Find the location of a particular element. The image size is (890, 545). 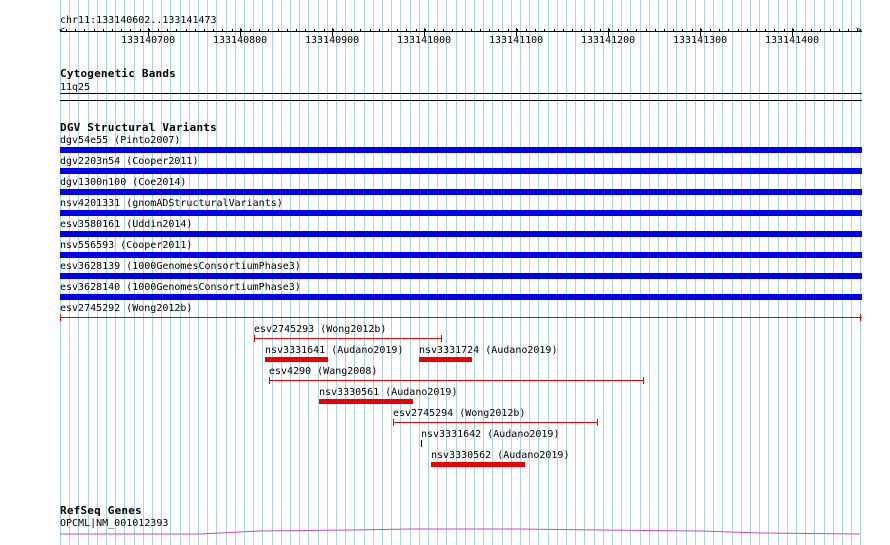

dgv-feature-label: nsv3330562 (Audano2019) is located at coordinates (500, 455).